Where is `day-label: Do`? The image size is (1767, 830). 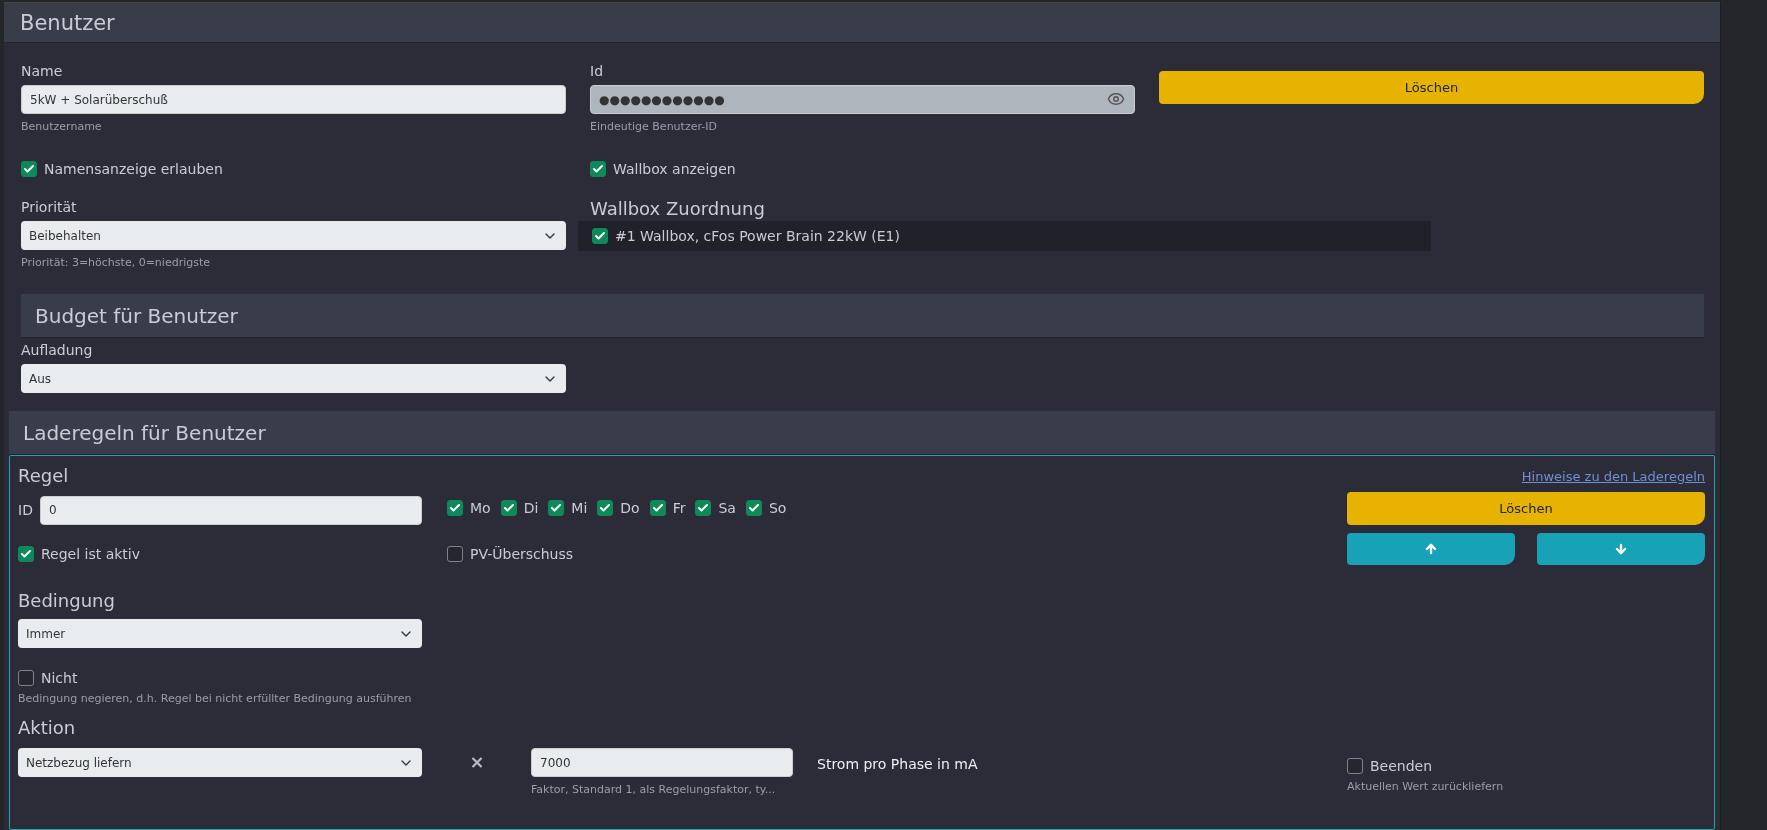
day-label: Do is located at coordinates (630, 508).